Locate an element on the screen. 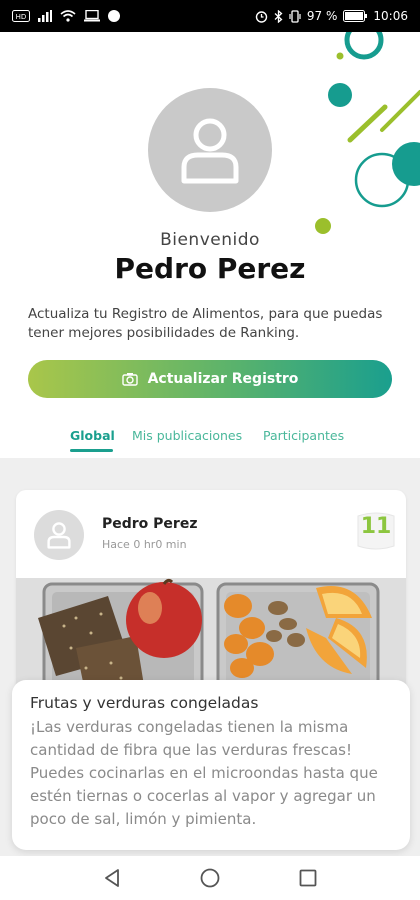 Image resolution: width=420 pixels, height=900 pixels. home-icon is located at coordinates (210, 878).